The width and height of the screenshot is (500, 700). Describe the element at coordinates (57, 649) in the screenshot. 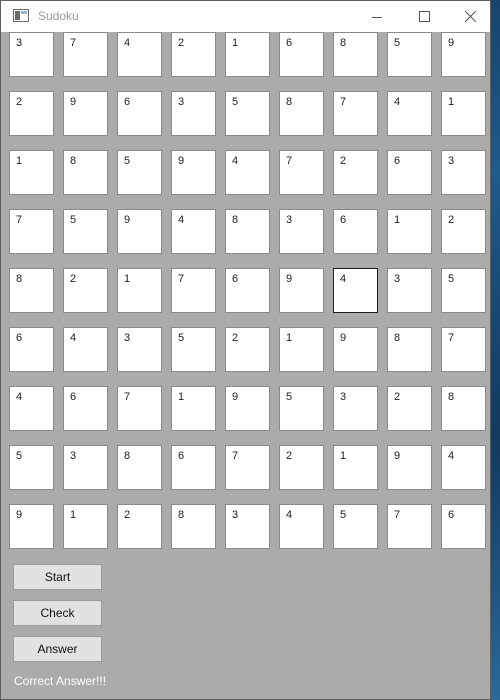

I see `answer-button: Answer` at that location.